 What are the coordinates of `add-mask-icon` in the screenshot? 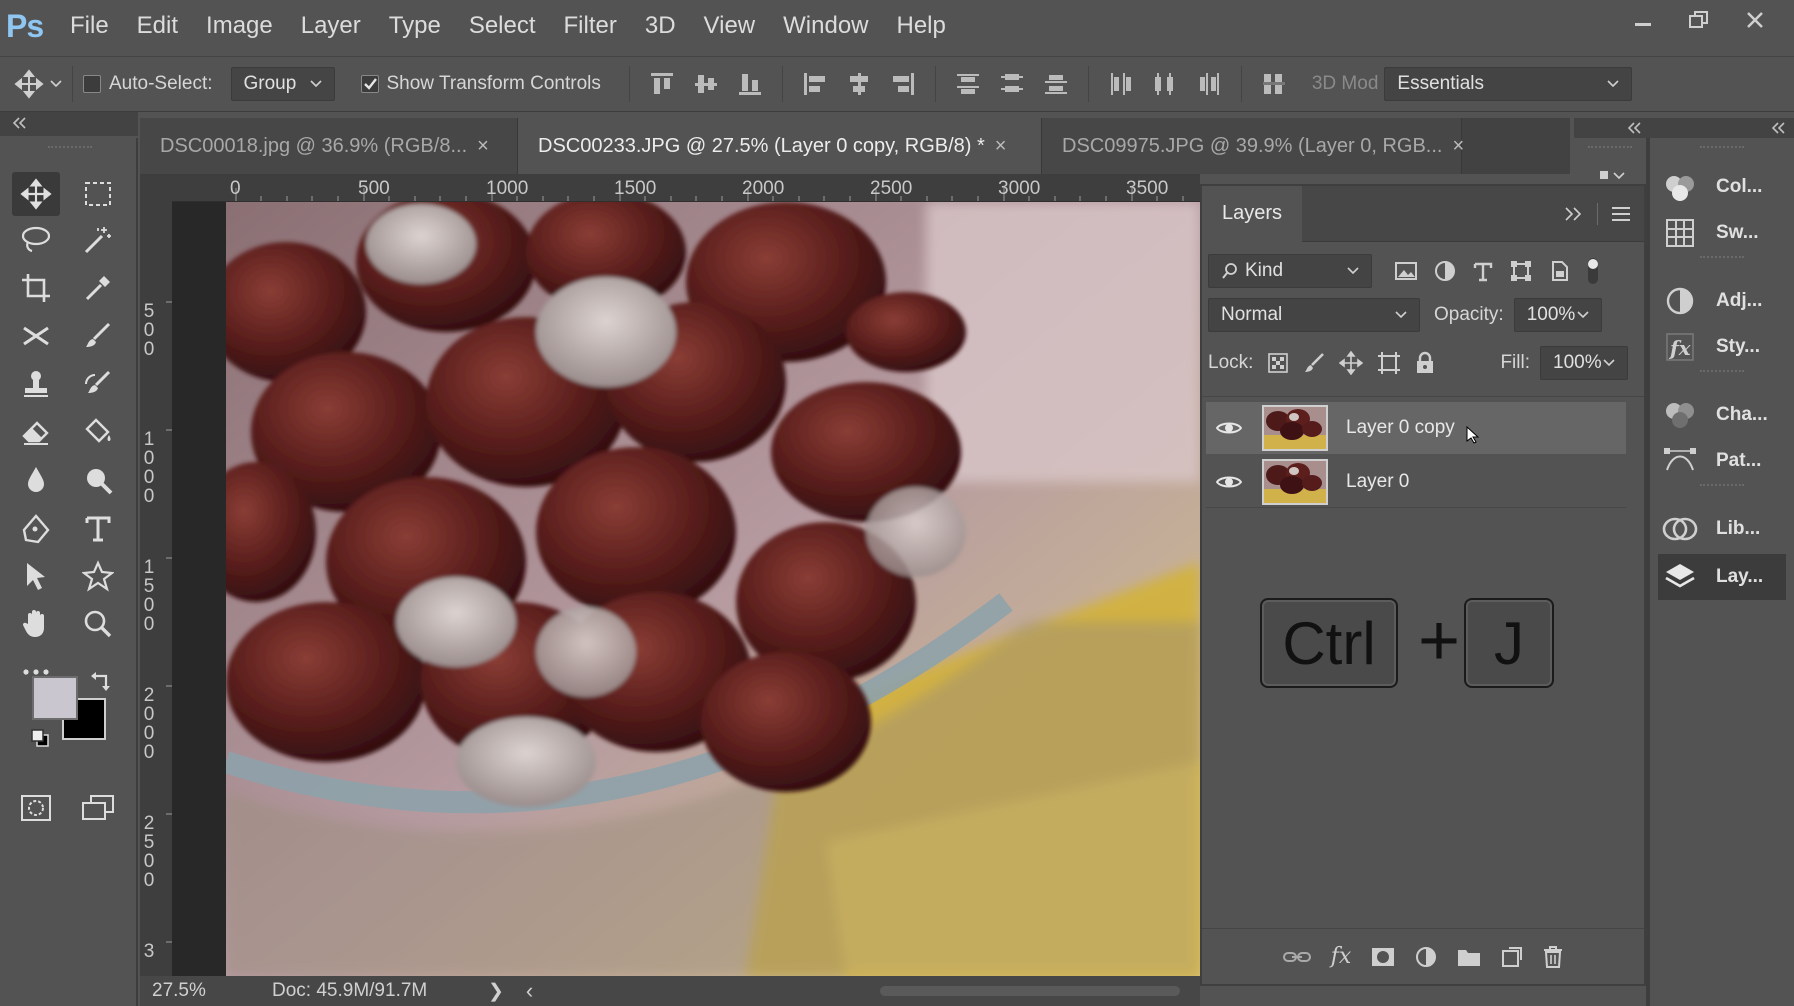 It's located at (1383, 957).